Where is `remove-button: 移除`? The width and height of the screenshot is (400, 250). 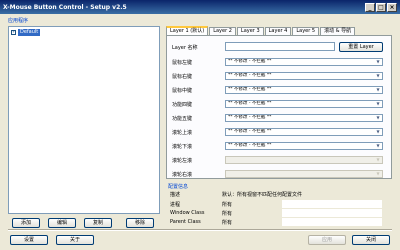
remove-button: 移除 is located at coordinates (140, 223).